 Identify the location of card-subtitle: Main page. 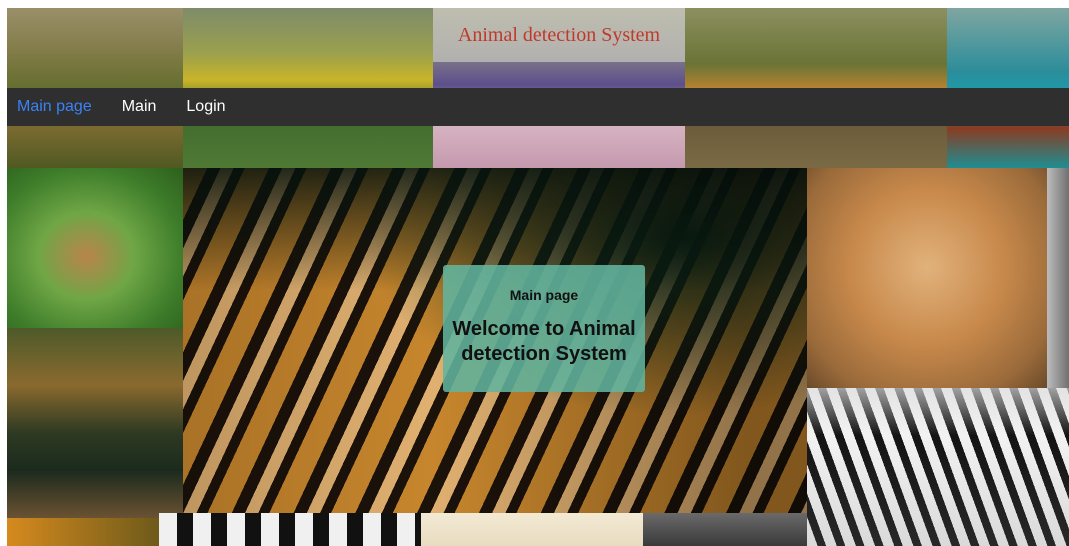
(544, 295).